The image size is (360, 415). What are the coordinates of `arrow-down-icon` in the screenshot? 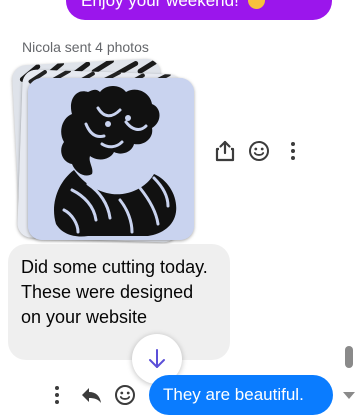 It's located at (157, 358).